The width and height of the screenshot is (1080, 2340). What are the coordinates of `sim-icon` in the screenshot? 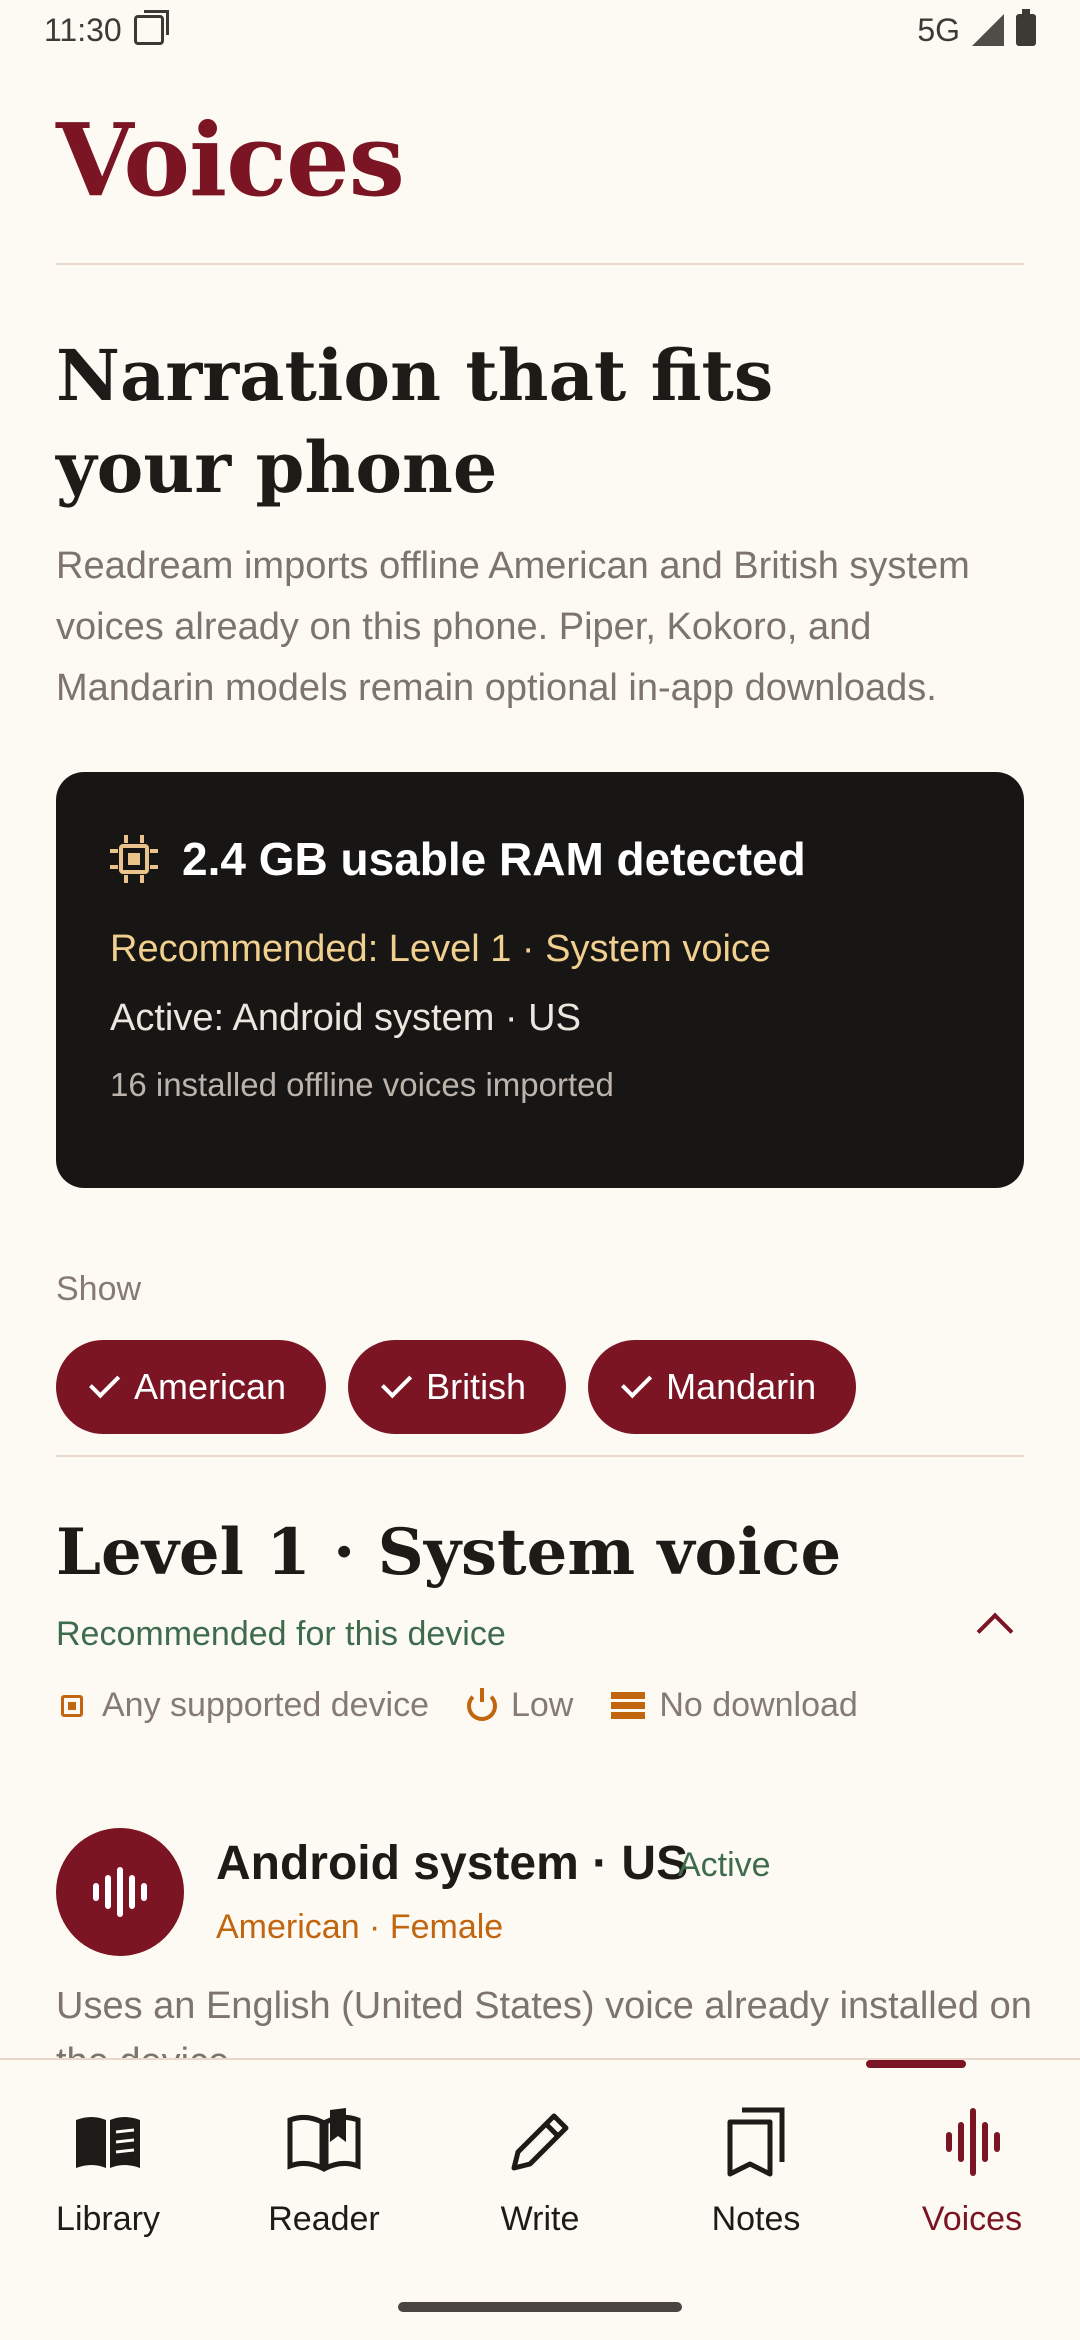 It's located at (151, 27).